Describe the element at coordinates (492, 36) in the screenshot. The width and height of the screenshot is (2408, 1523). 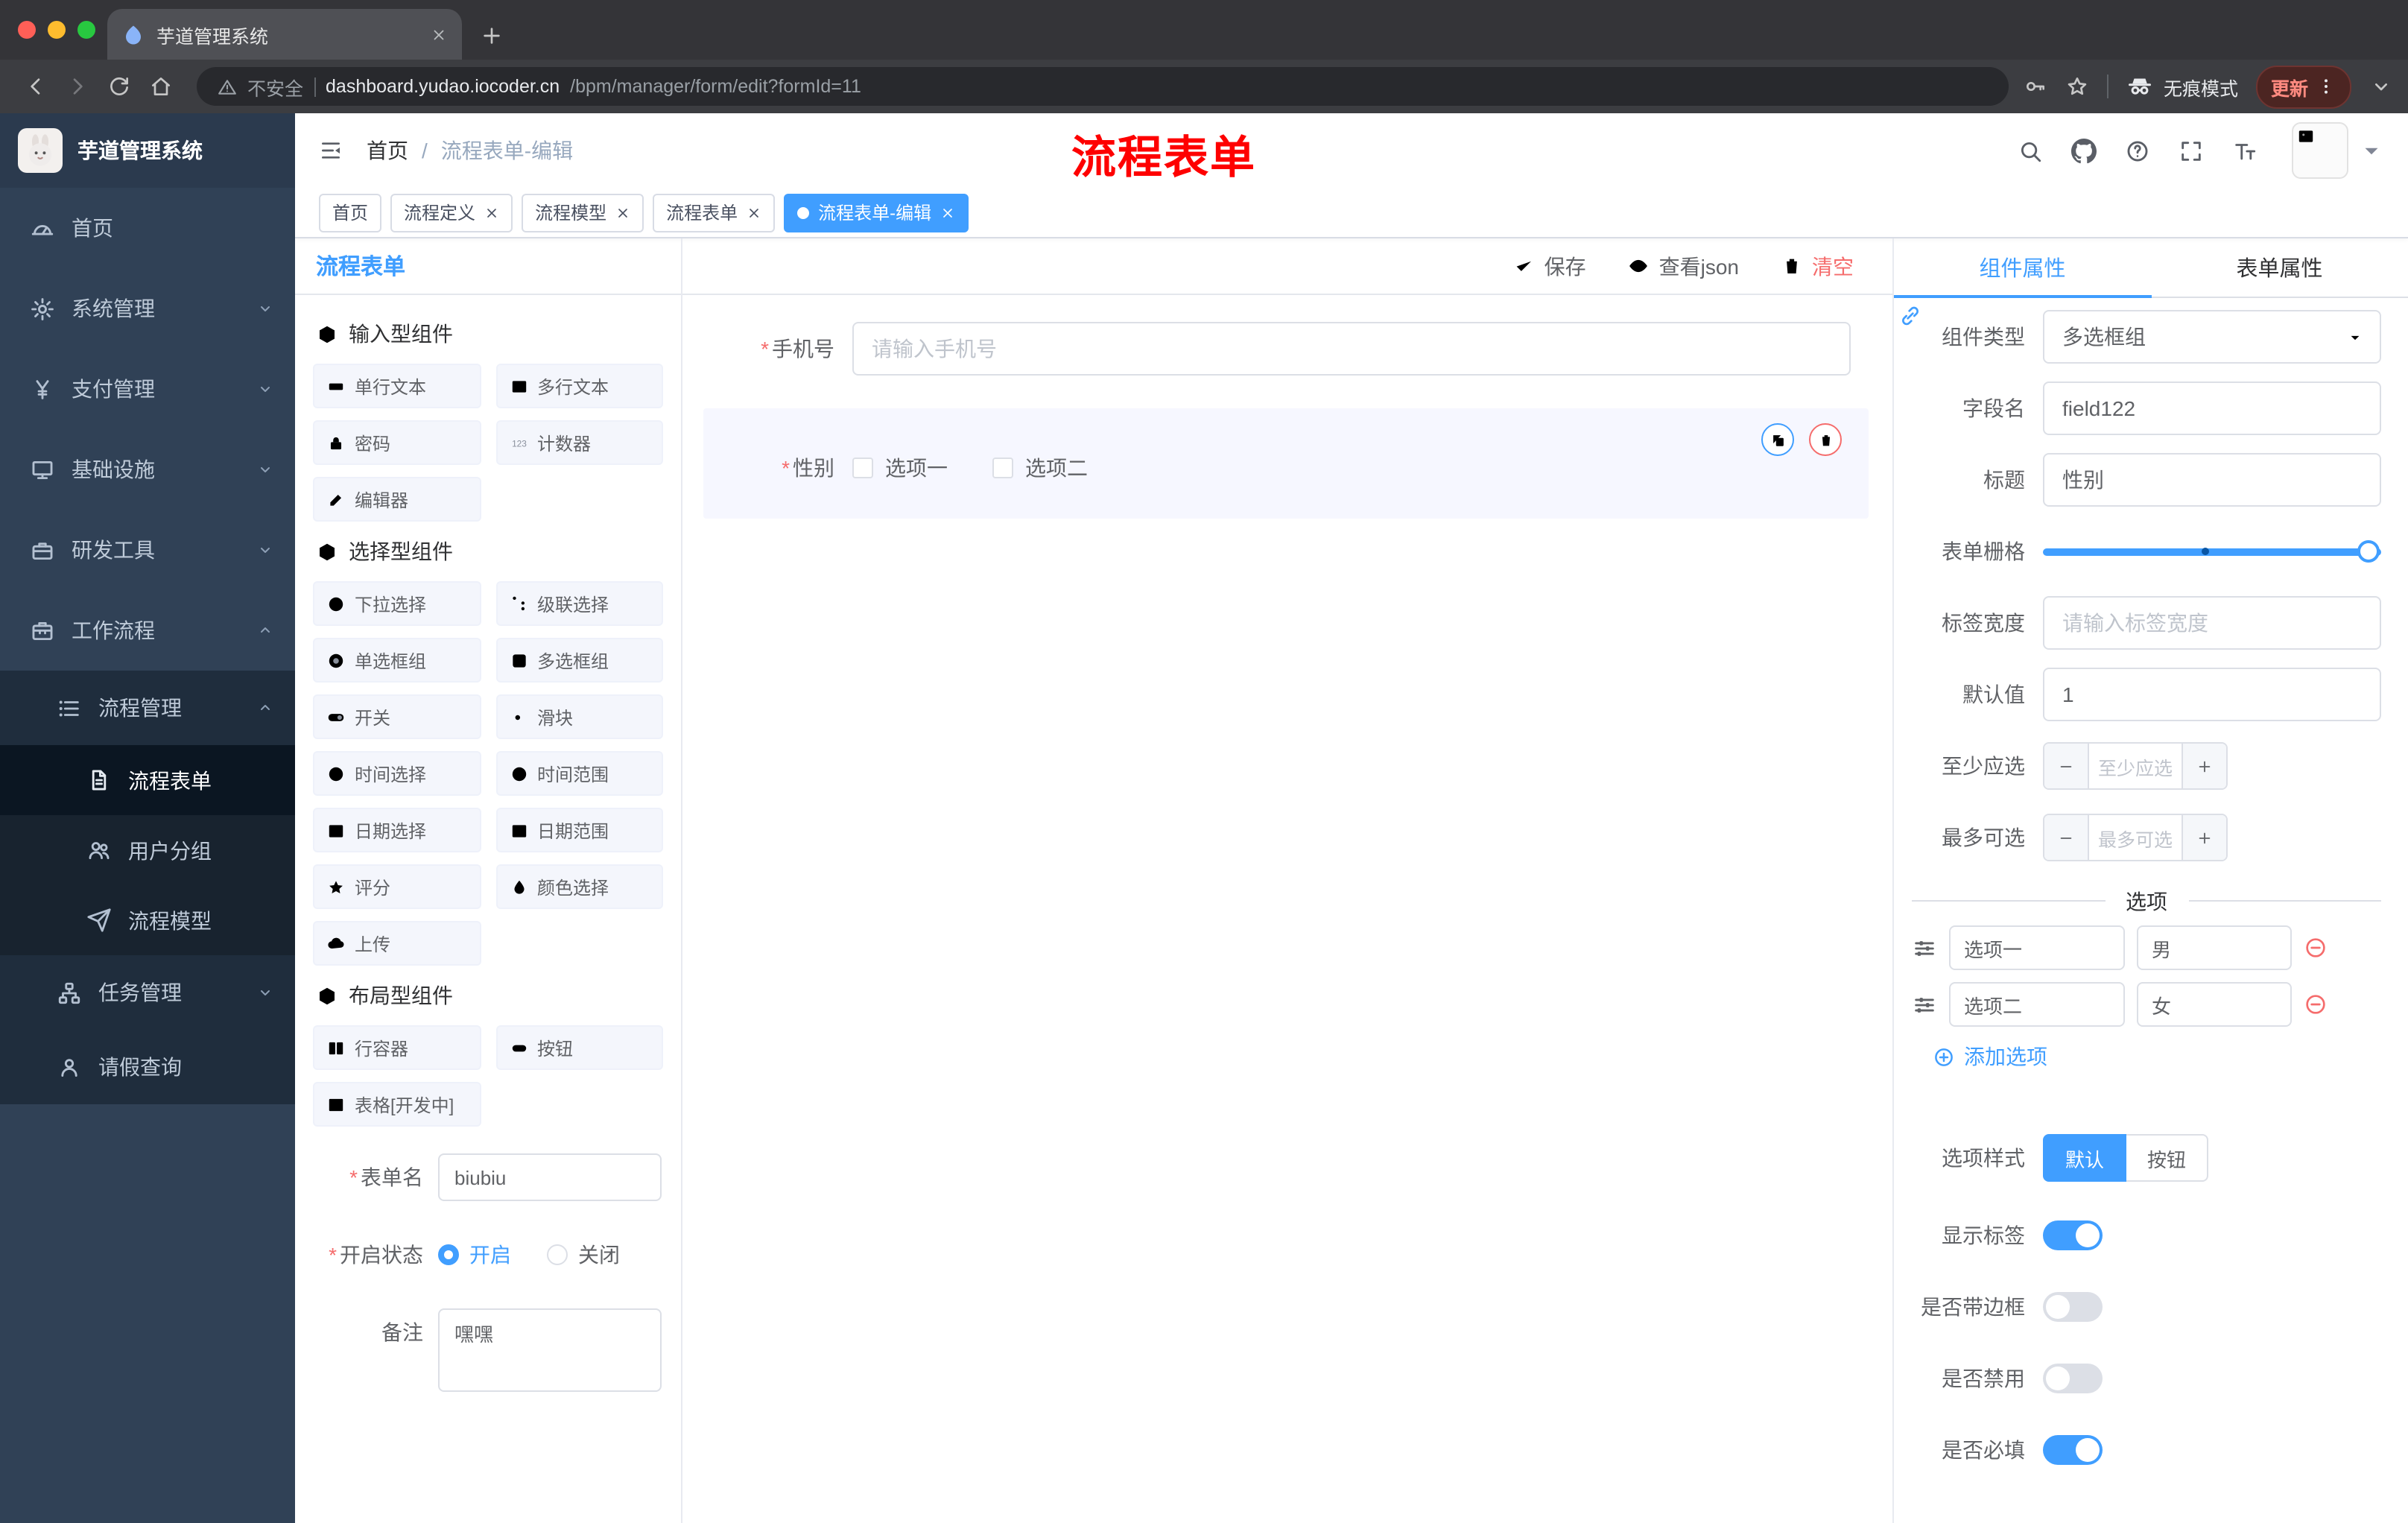
I see `new-tab-button` at that location.